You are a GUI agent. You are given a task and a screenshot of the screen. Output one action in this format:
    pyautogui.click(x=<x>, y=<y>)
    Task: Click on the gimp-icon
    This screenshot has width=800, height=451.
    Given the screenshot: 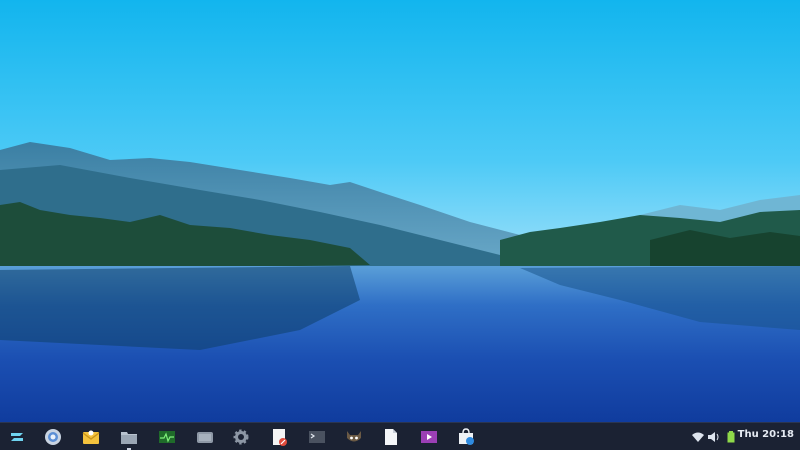 What is the action you would take?
    pyautogui.click(x=354, y=436)
    